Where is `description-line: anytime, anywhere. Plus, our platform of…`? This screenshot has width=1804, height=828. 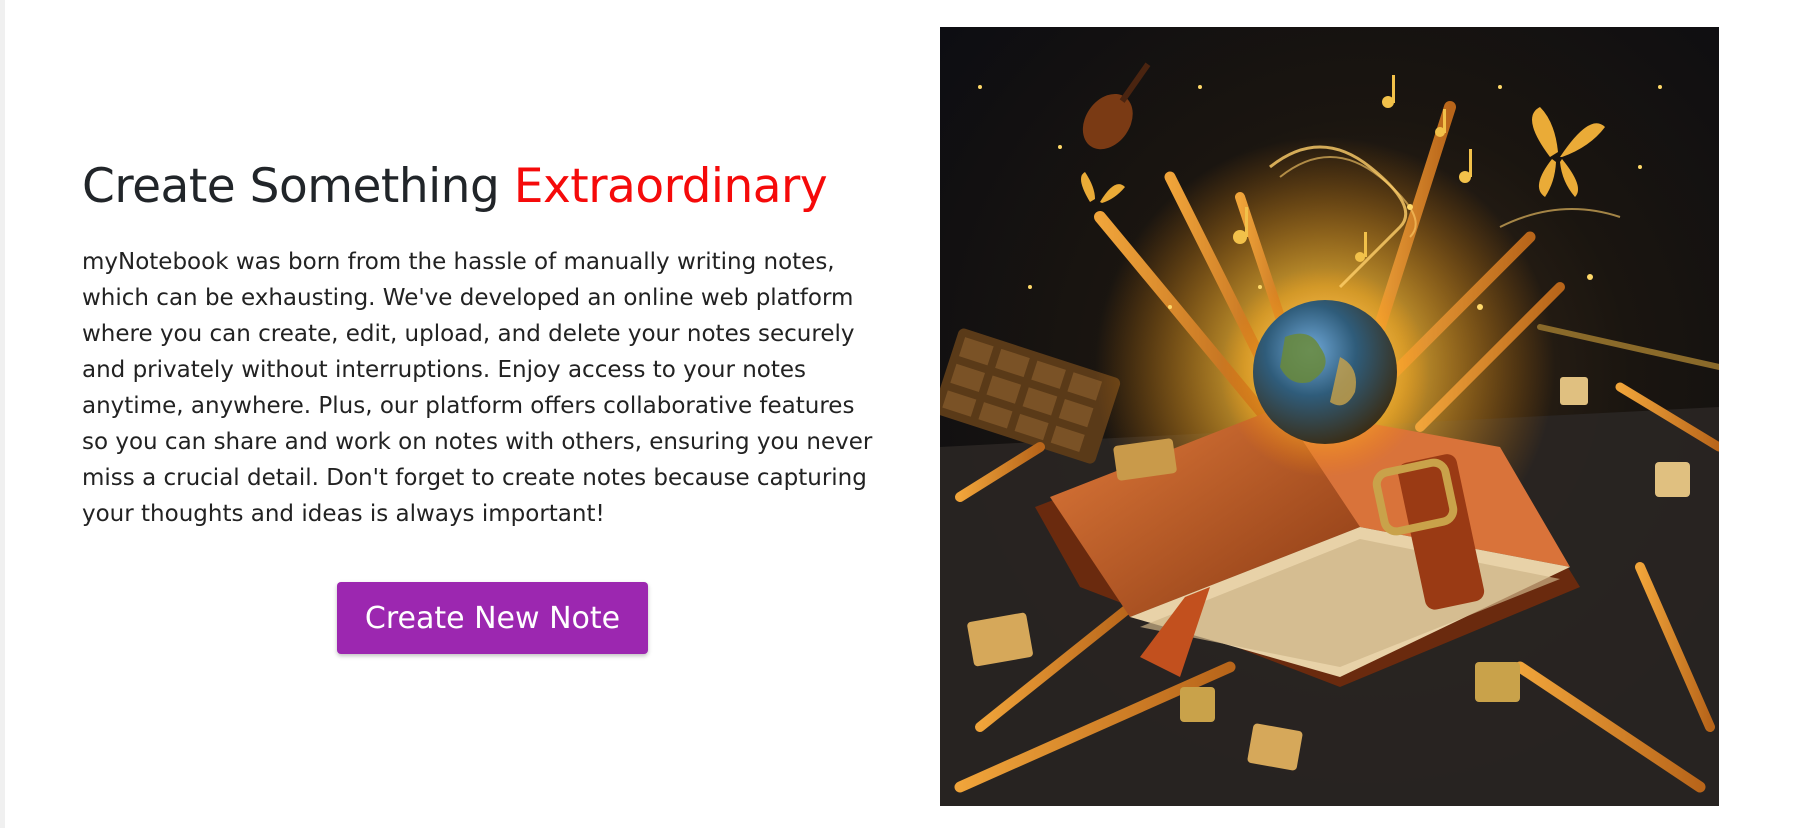
description-line: anytime, anywhere. Plus, our platform of… is located at coordinates (468, 406).